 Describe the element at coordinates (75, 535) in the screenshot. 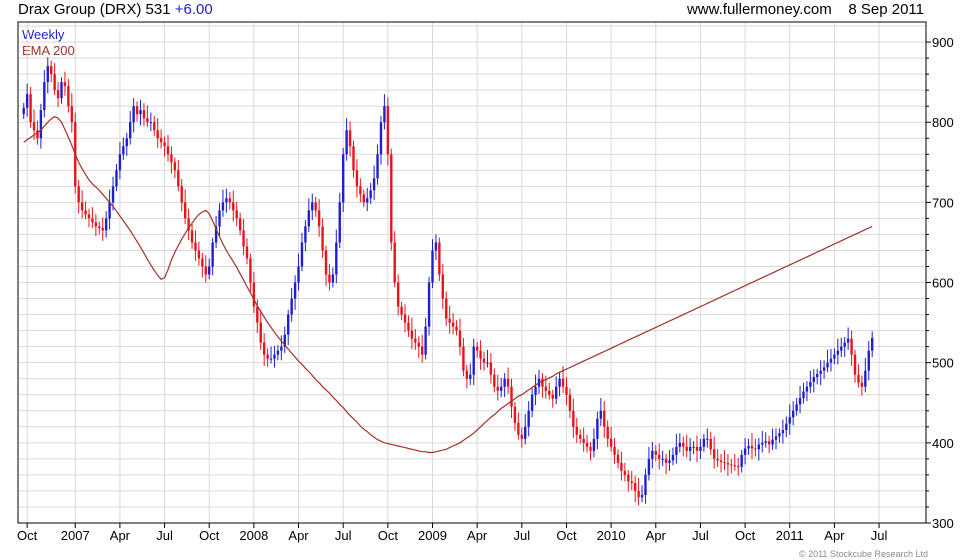

I see `x-tick-label: 2007` at that location.